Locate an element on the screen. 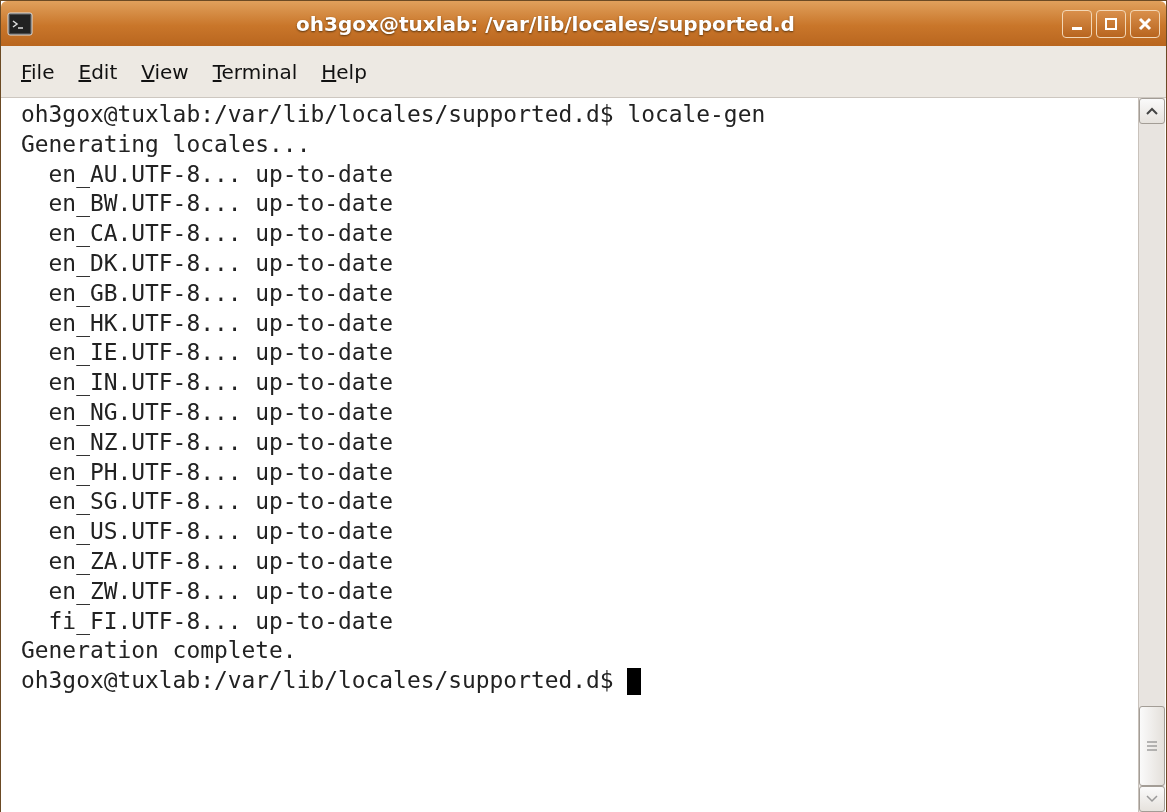 The height and width of the screenshot is (812, 1167). menu-item: Edit is located at coordinates (100, 71).